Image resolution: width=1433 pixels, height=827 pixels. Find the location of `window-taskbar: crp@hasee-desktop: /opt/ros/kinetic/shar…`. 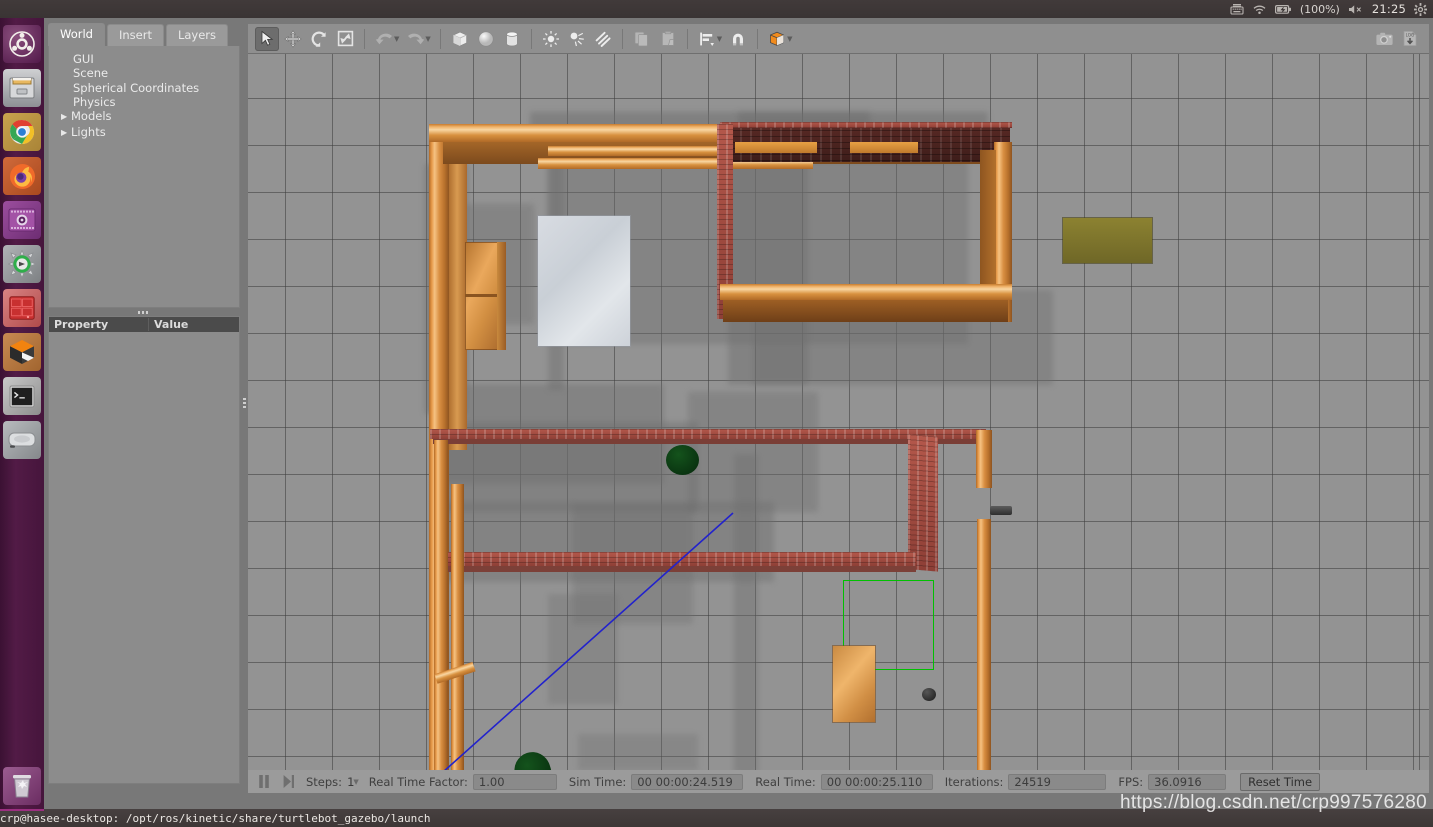

window-taskbar: crp@hasee-desktop: /opt/ros/kinetic/shar… is located at coordinates (716, 818).